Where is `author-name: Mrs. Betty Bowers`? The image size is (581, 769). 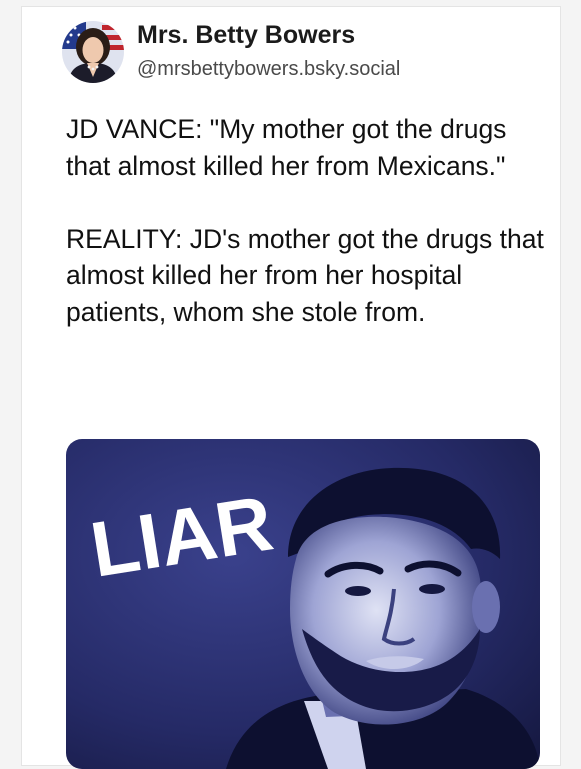 author-name: Mrs. Betty Bowers is located at coordinates (246, 35).